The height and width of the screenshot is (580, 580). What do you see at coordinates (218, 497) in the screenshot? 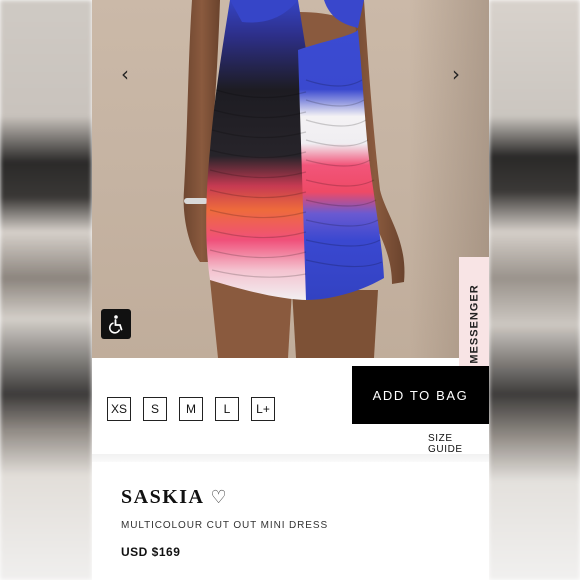
I see `heart-outline-icon: ♡` at bounding box center [218, 497].